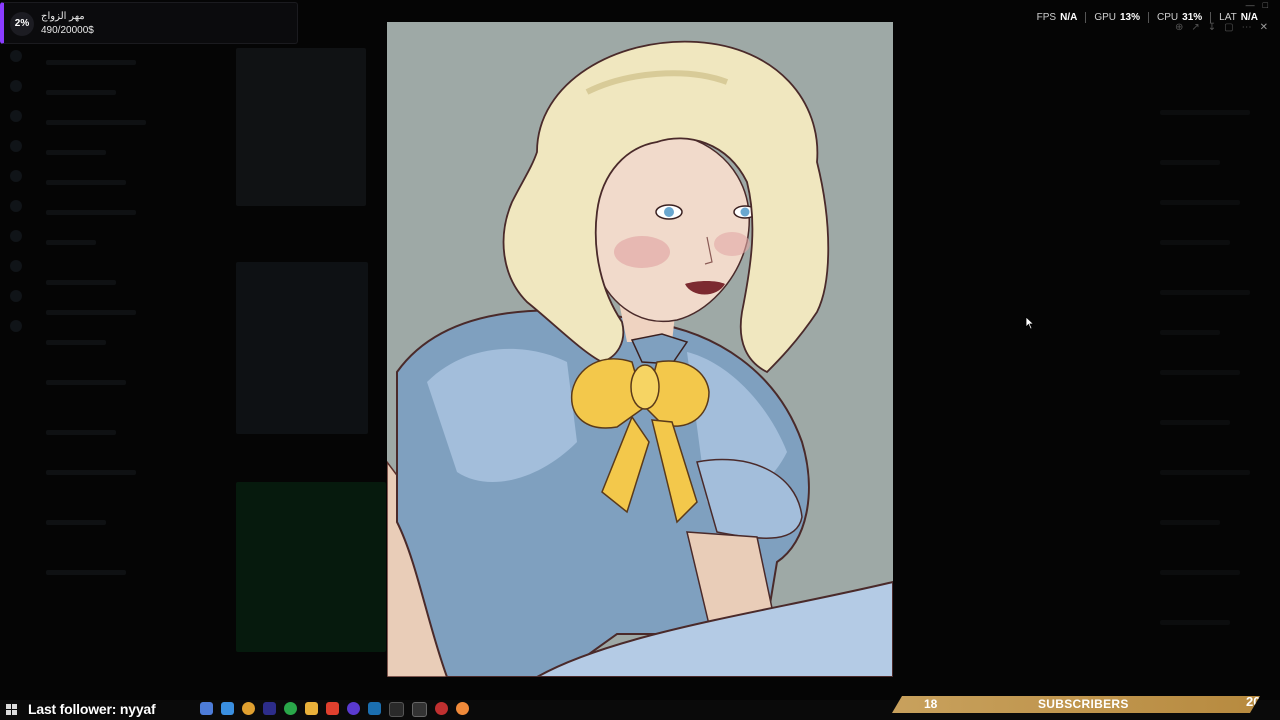  I want to click on premiere-icon, so click(269, 708).